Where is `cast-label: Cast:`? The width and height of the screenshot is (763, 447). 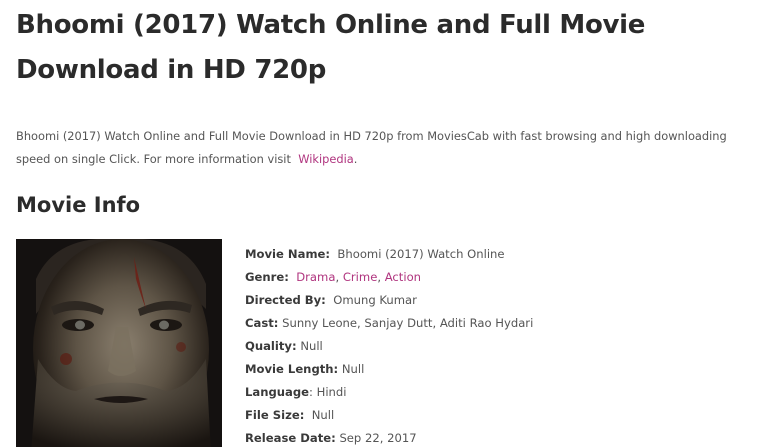
cast-label: Cast: is located at coordinates (262, 323).